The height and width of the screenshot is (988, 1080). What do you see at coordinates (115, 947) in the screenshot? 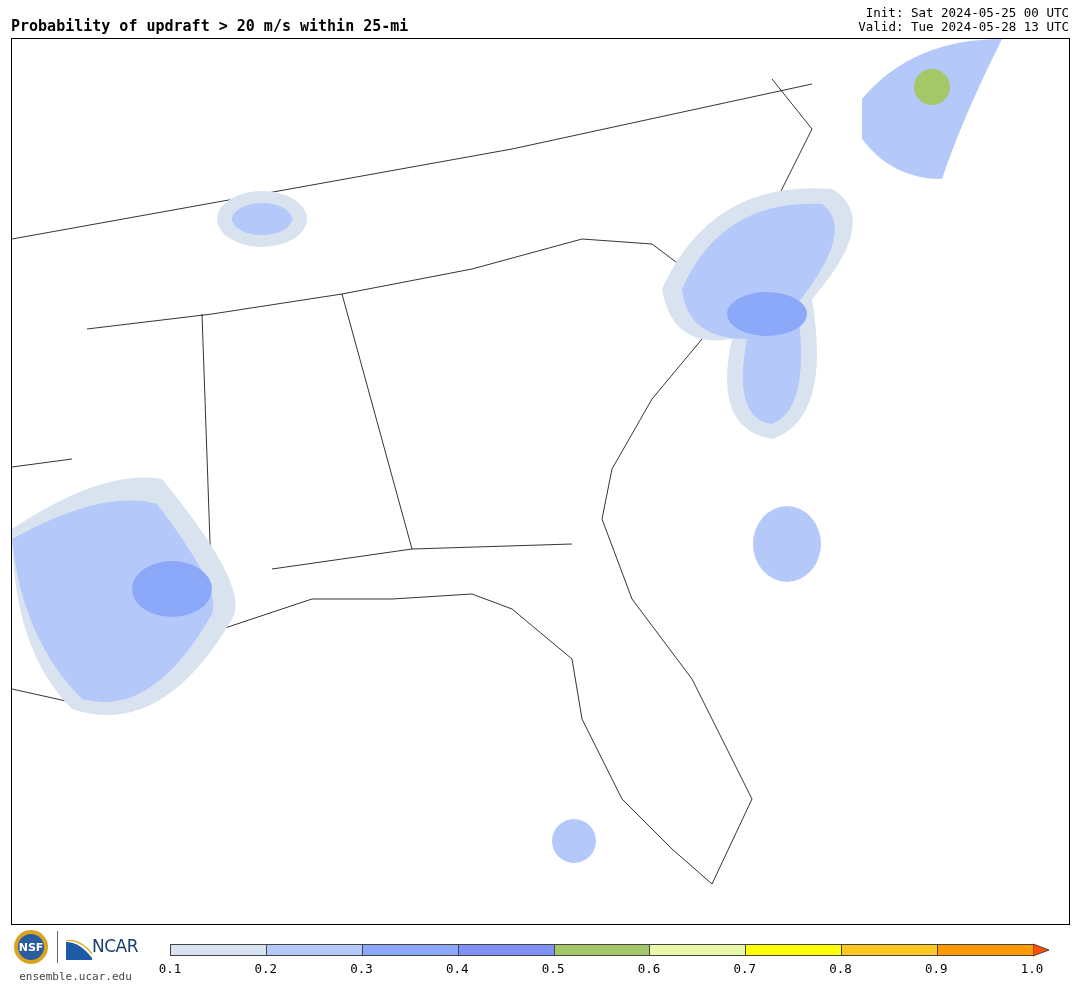
I see `ncar-logo-text: NCAR` at bounding box center [115, 947].